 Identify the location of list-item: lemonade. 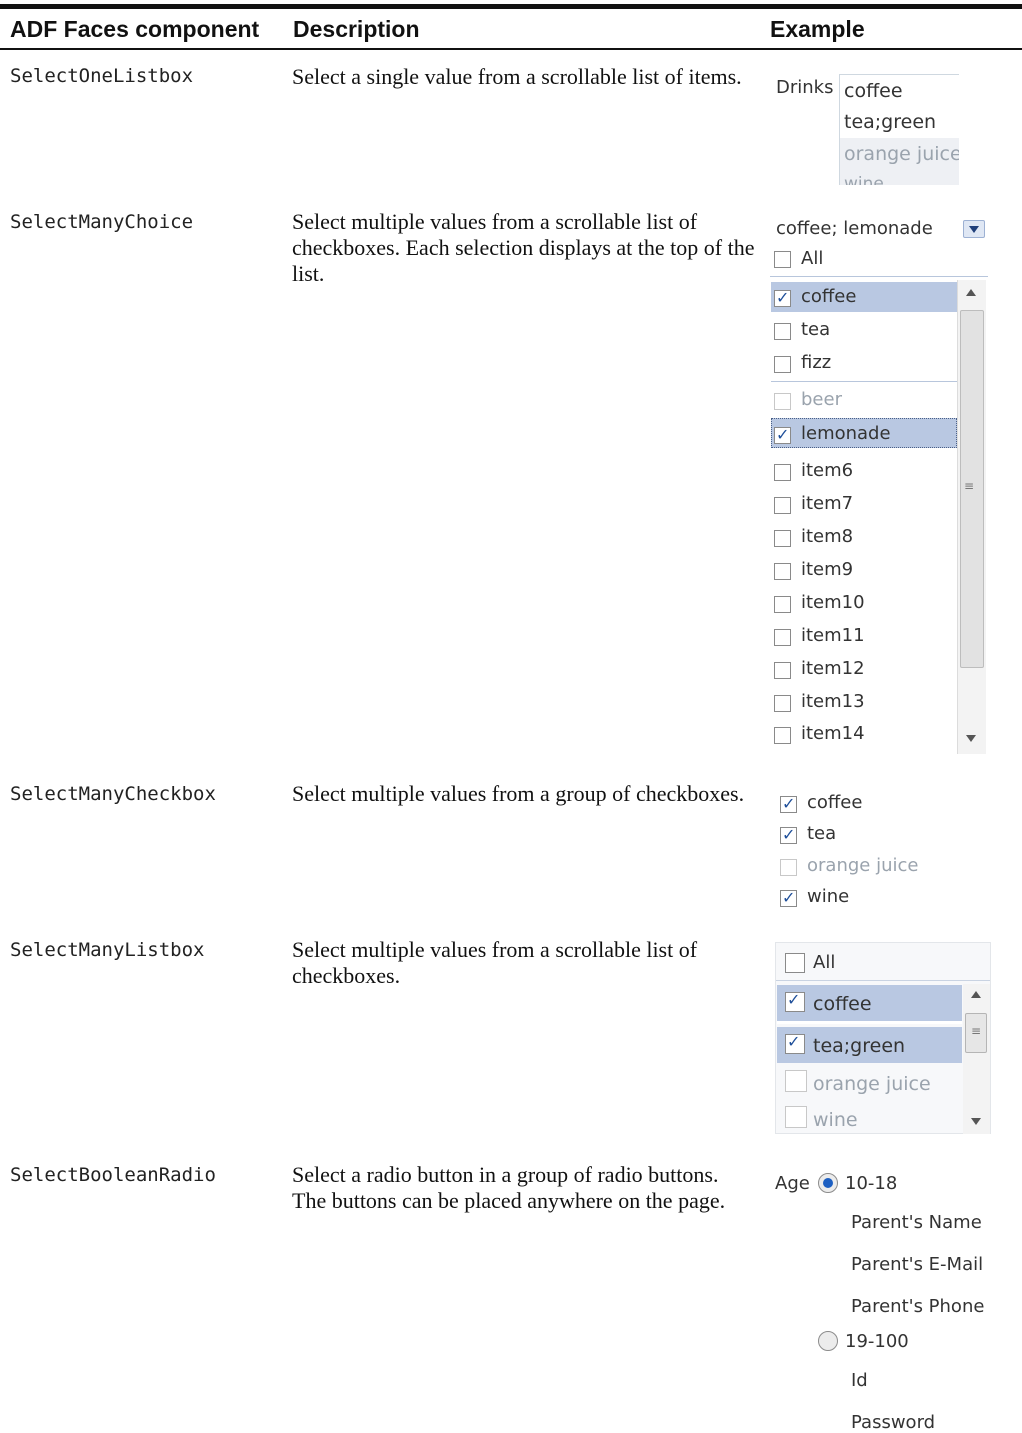
(846, 433).